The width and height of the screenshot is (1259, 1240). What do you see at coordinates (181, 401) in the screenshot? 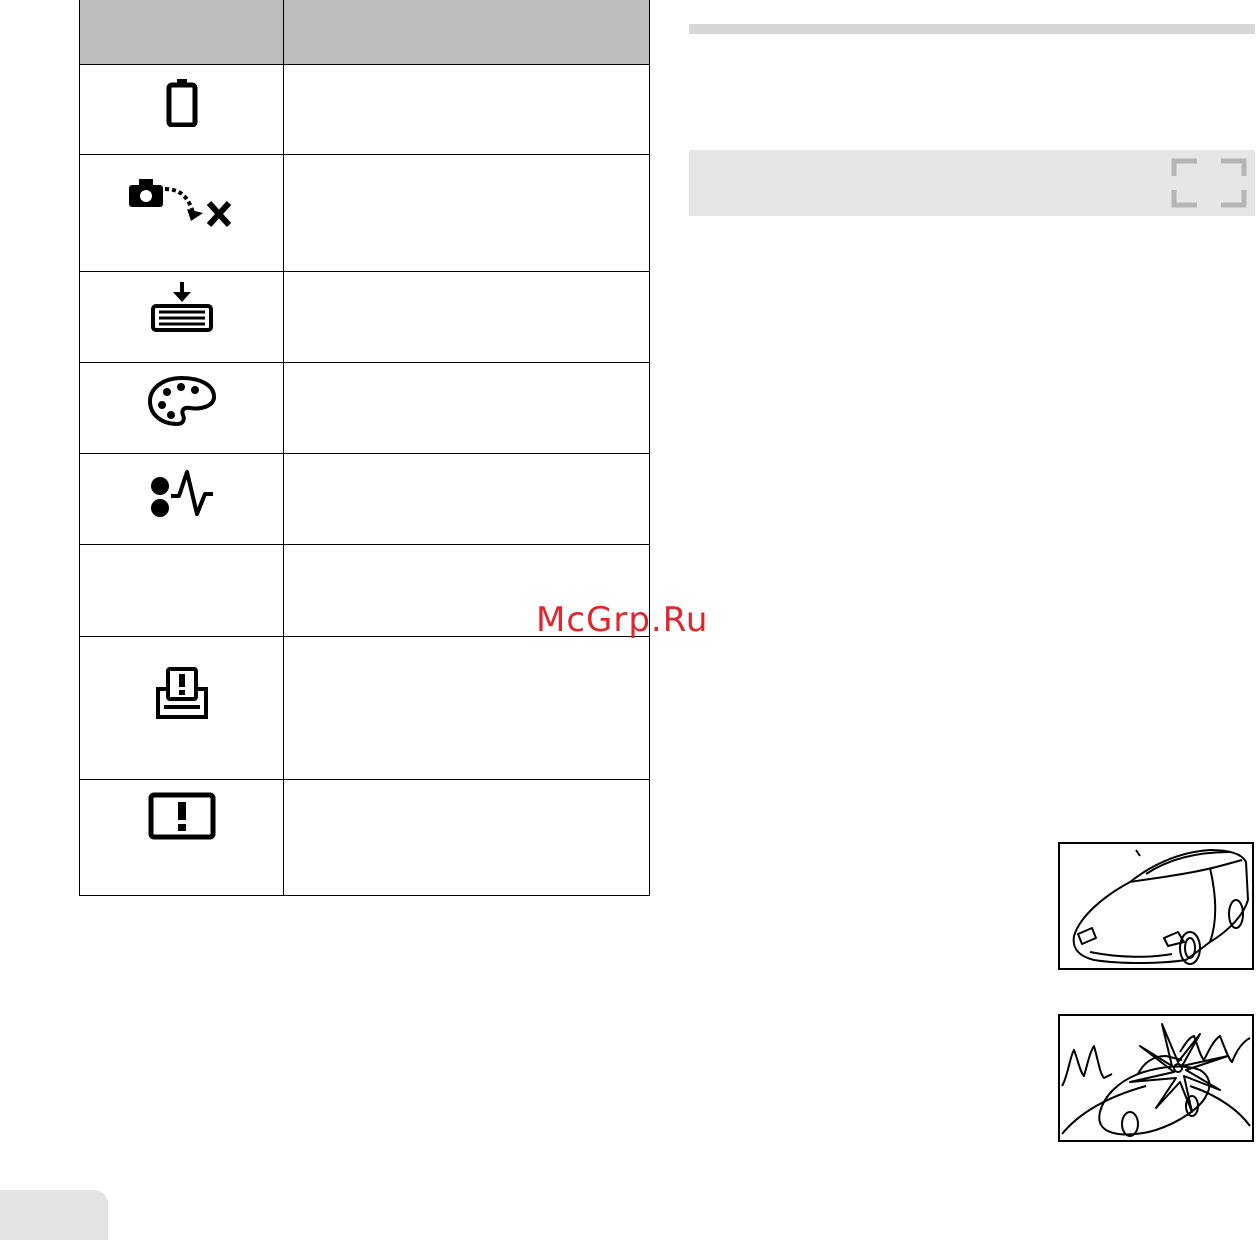
I see `no-ink-icon` at bounding box center [181, 401].